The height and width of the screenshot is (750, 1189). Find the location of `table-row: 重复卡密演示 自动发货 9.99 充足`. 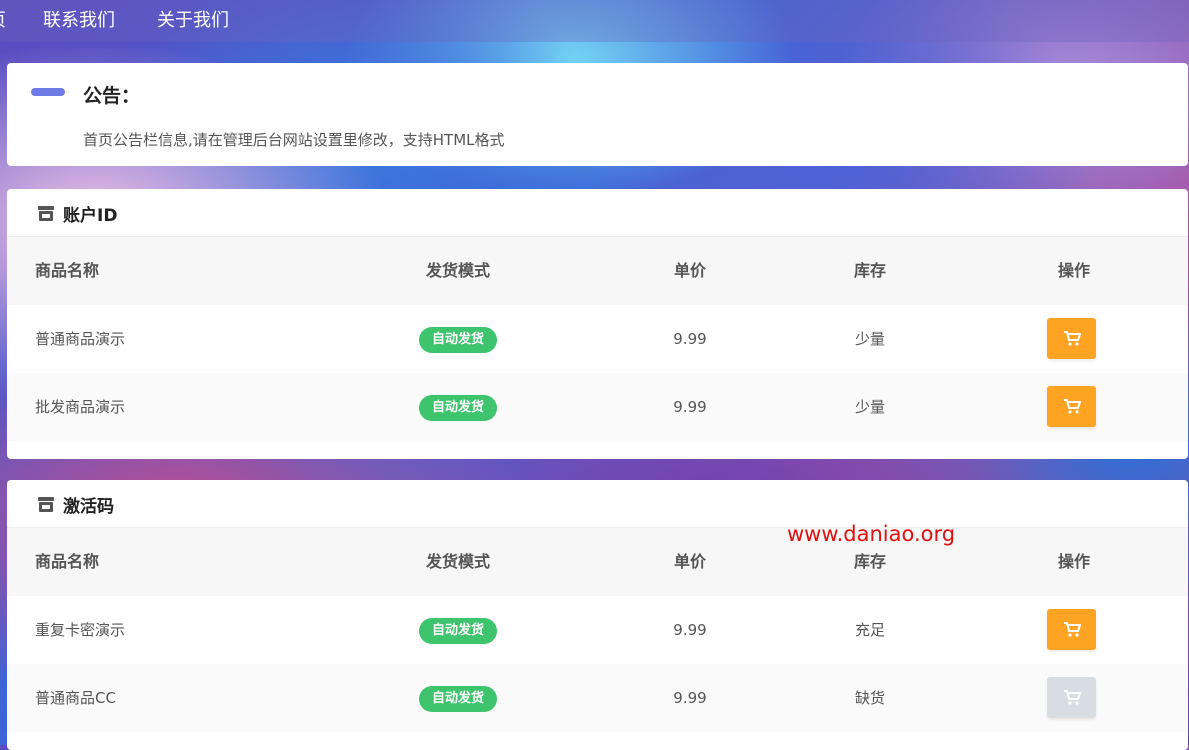

table-row: 重复卡密演示 自动发货 9.99 充足 is located at coordinates (597, 630).